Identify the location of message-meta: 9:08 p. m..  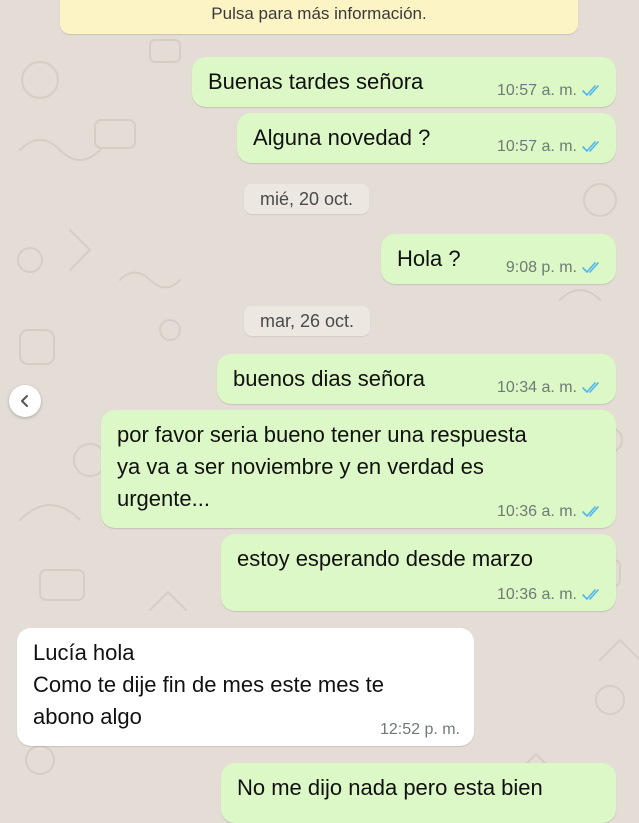
(554, 268).